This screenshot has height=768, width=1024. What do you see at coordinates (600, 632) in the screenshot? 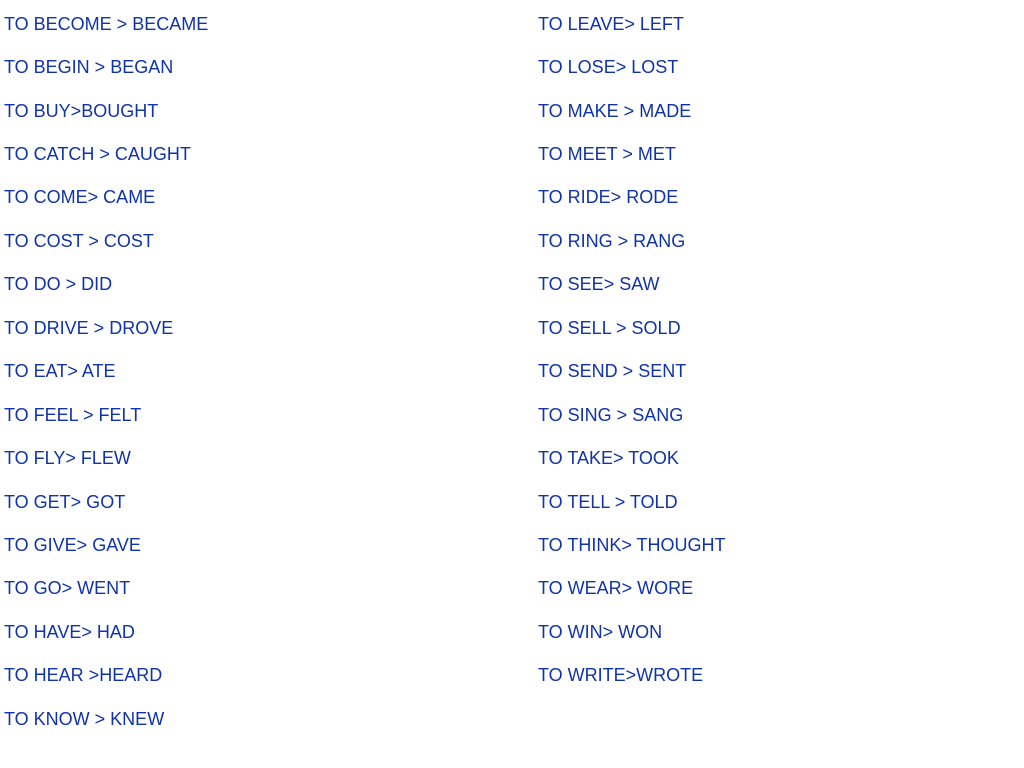
I see `verb-pair: TO WIN> WON` at bounding box center [600, 632].